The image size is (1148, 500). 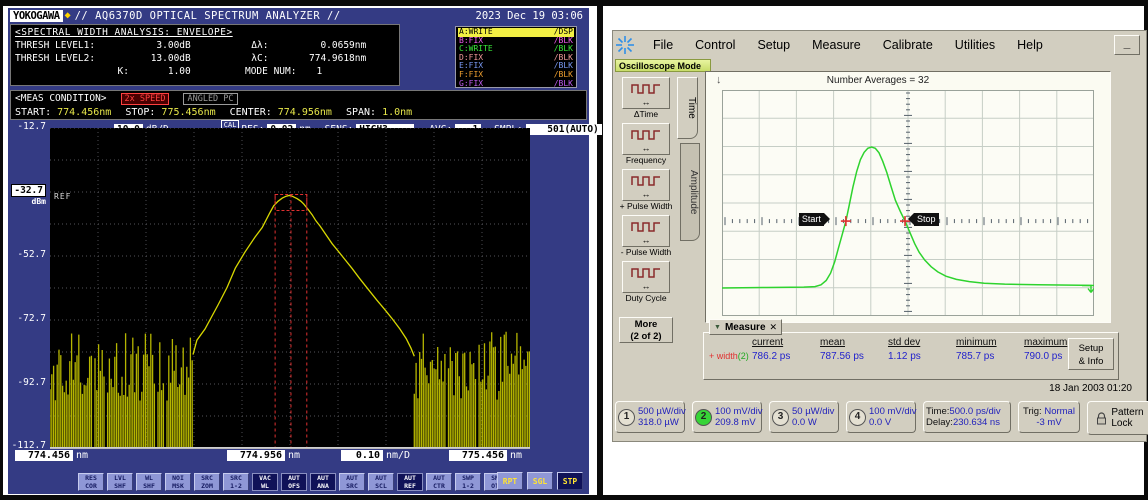 I want to click on ref-level-readout: -32.7 dBm, so click(x=28, y=195).